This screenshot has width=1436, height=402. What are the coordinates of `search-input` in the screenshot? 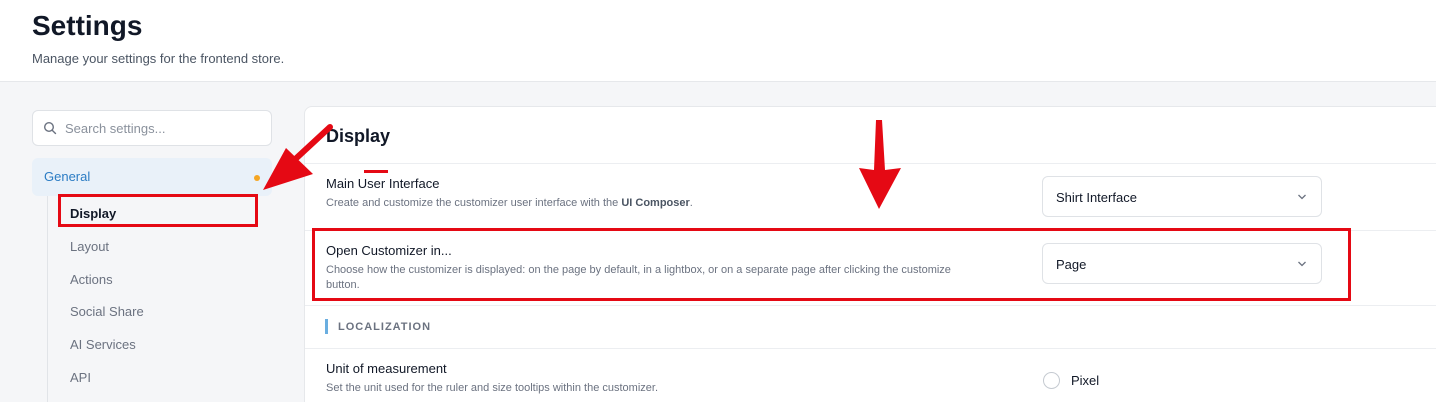 It's located at (165, 128).